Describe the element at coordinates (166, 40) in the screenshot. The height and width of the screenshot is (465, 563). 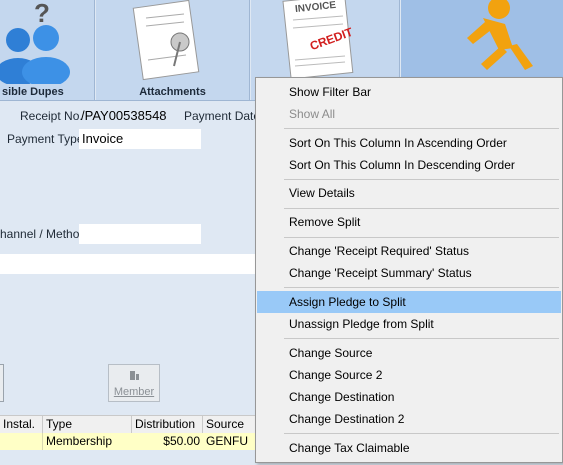
I see `attachment-document-icon` at that location.